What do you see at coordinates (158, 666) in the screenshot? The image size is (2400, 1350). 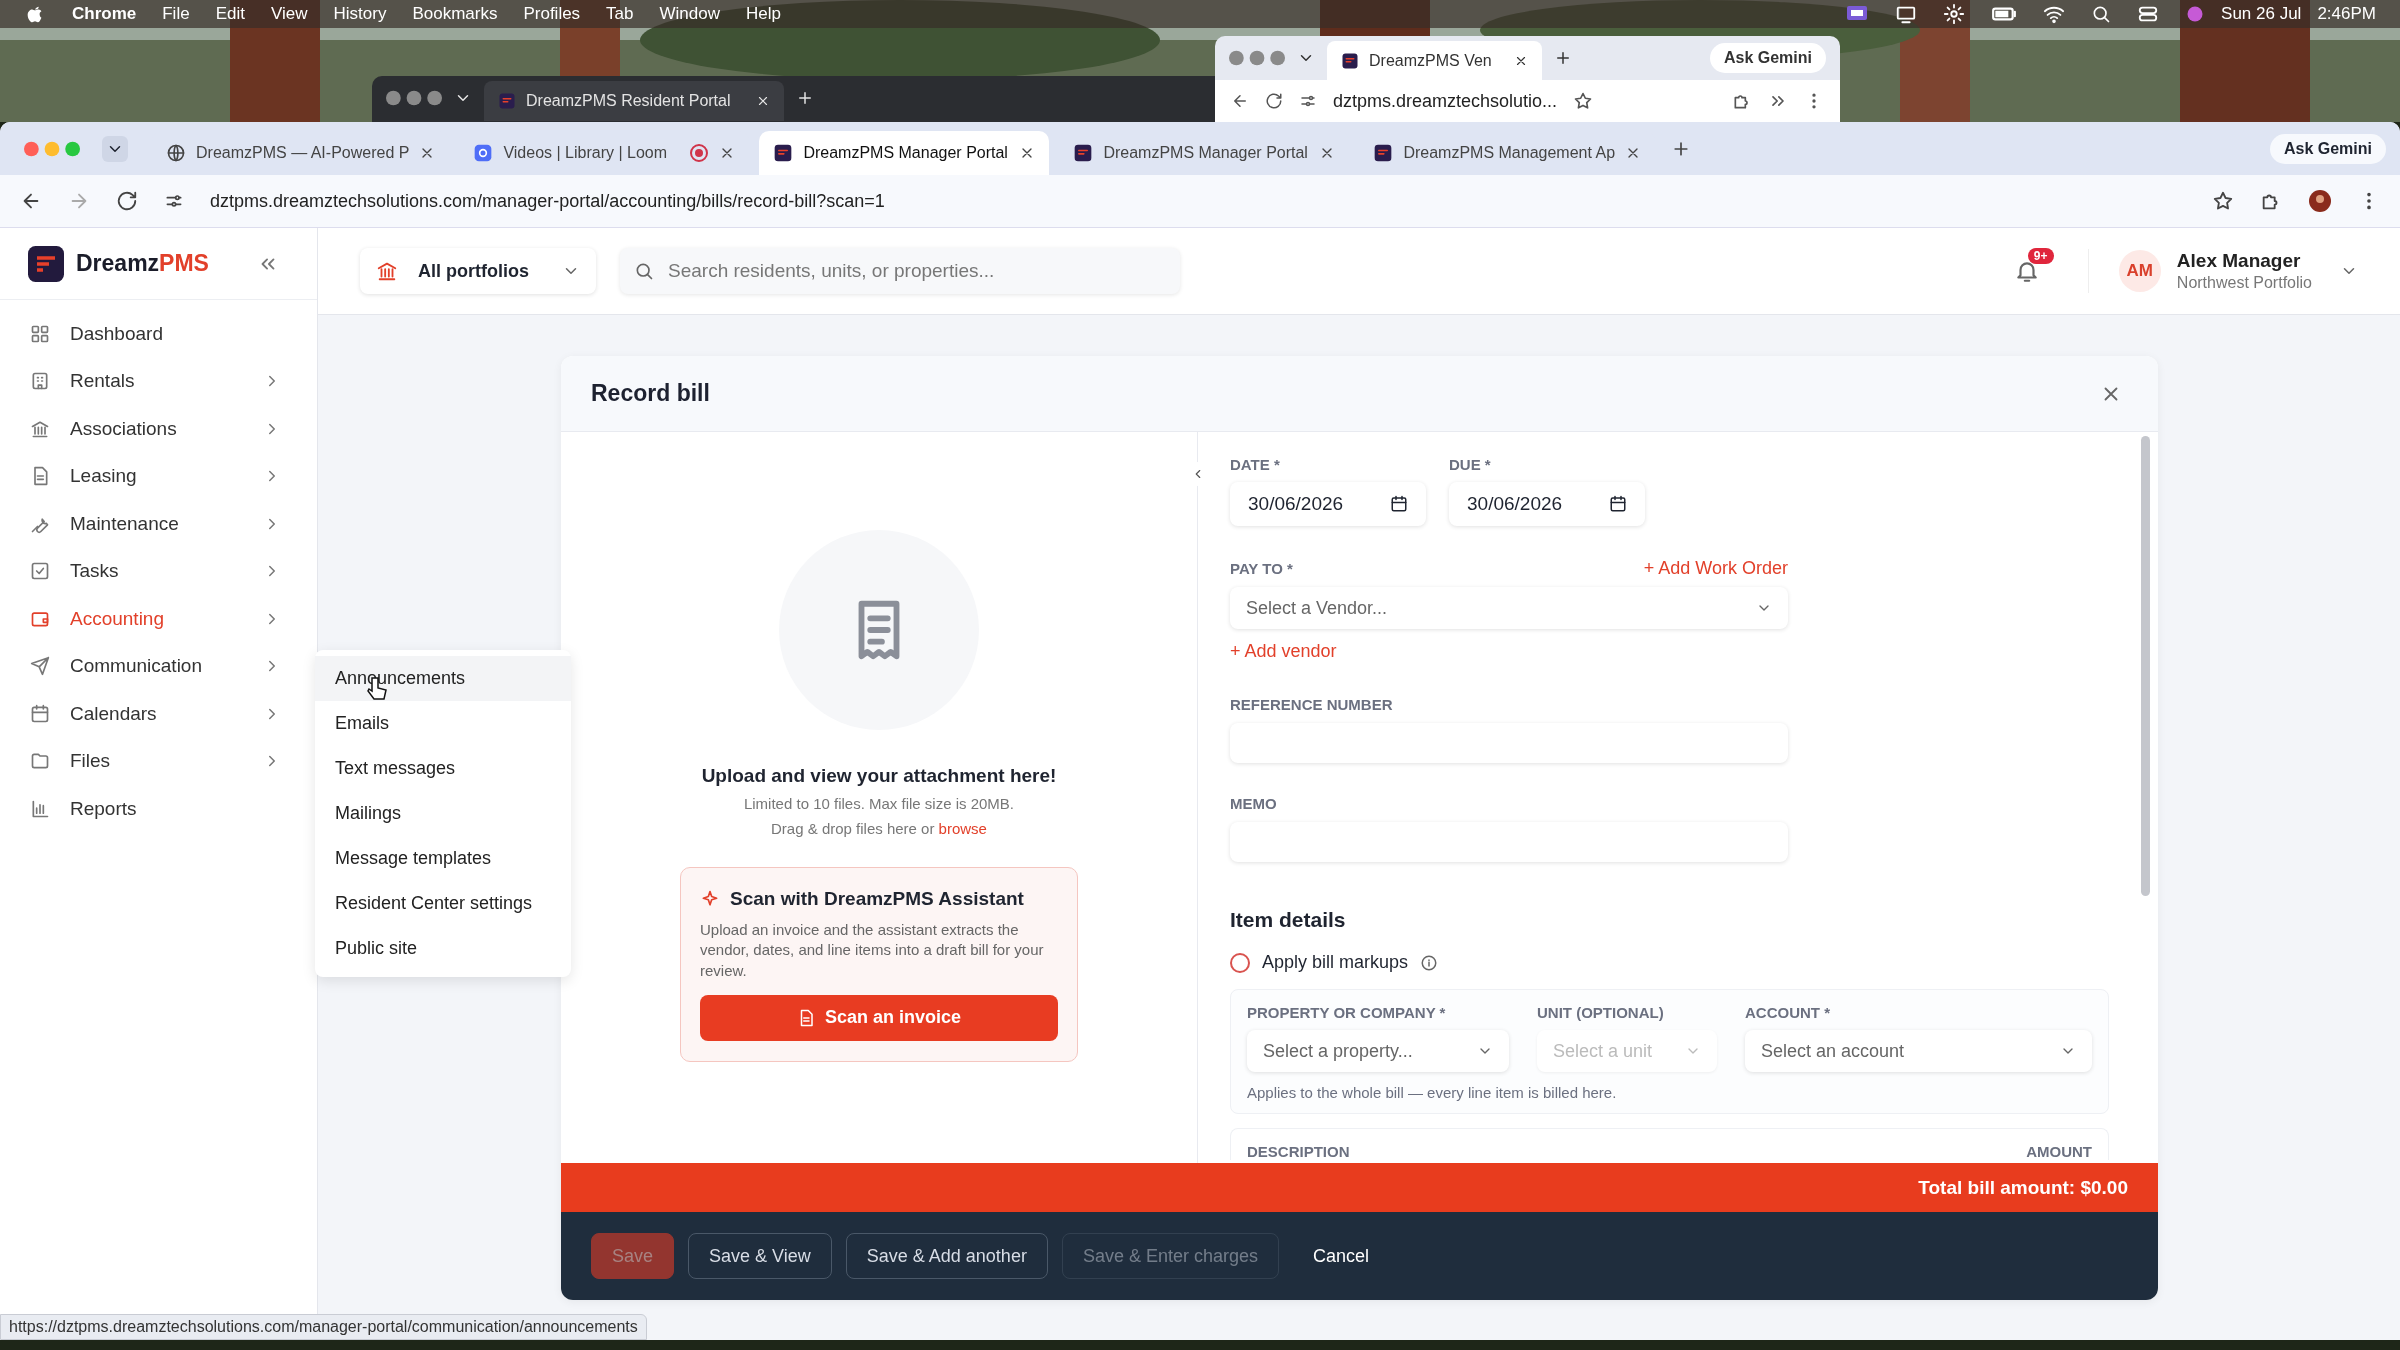 I see `sidebar-item: Communication` at bounding box center [158, 666].